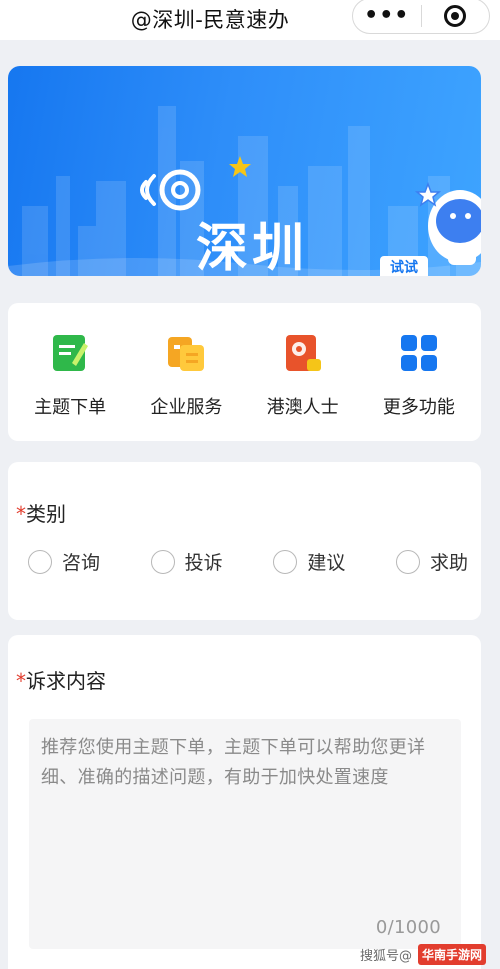  I want to click on function-label: 港澳人士, so click(302, 407).